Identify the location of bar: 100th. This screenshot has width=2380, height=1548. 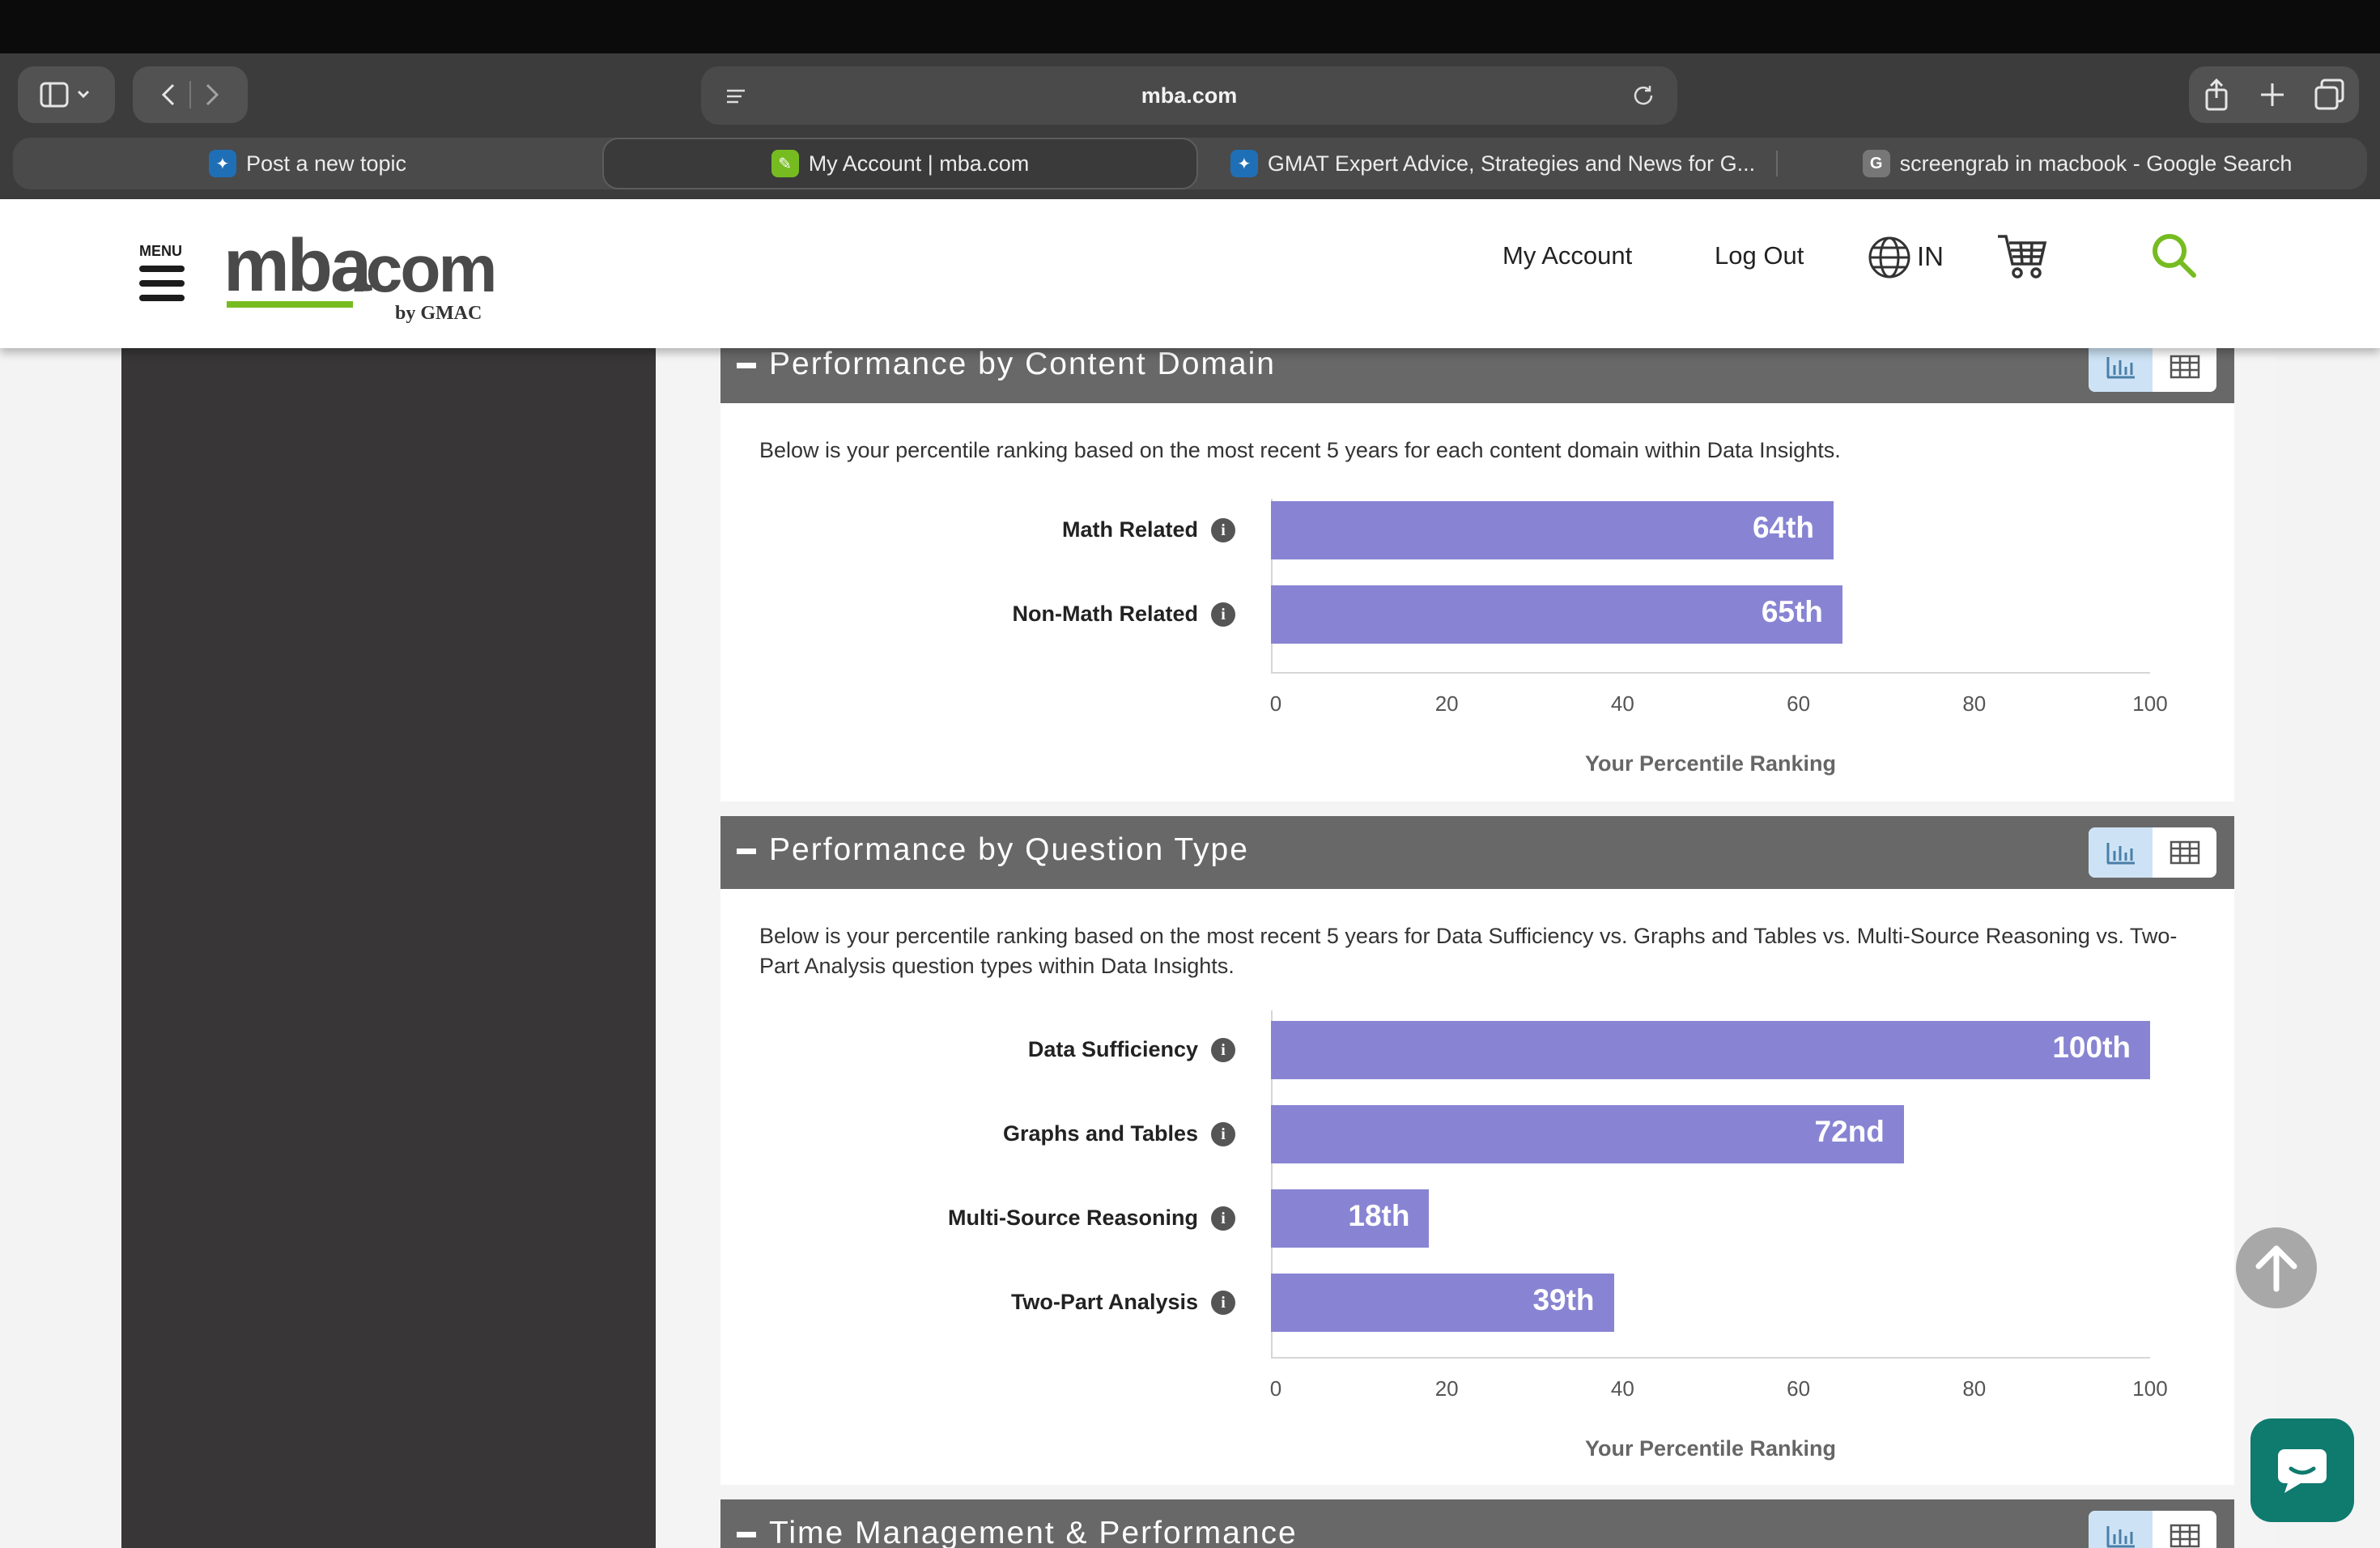
(1710, 1050).